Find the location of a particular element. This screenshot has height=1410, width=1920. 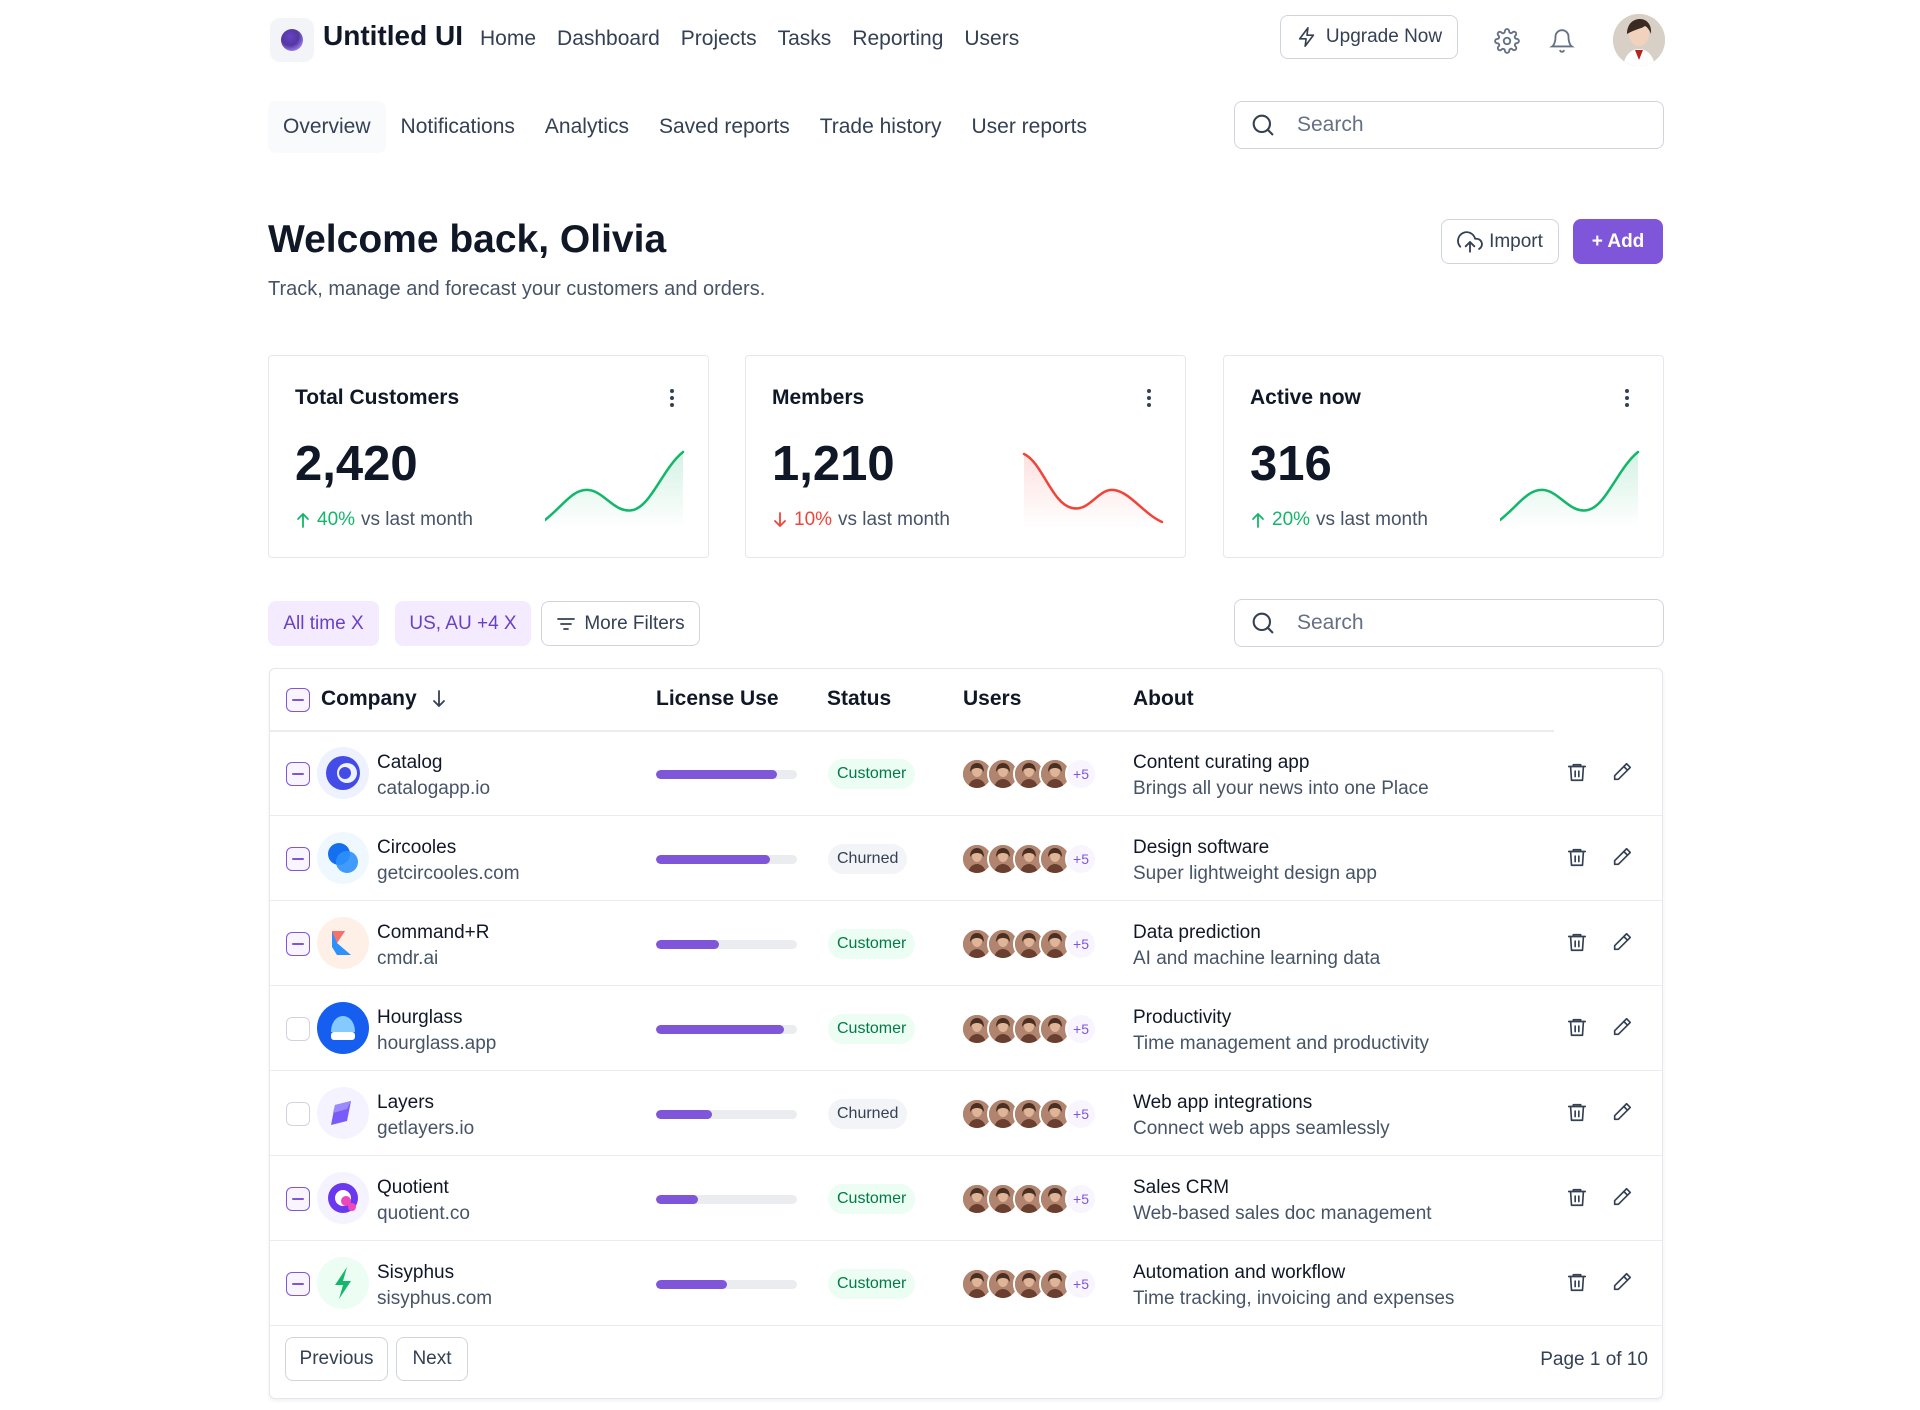

next-button: Next is located at coordinates (432, 1359).